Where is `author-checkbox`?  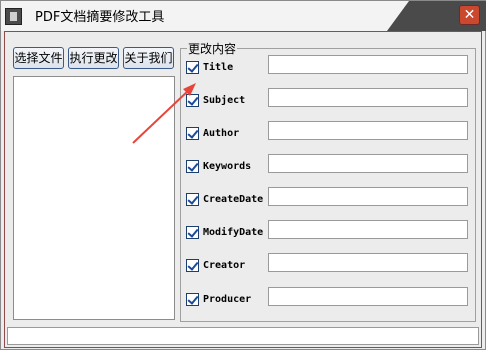 author-checkbox is located at coordinates (192, 133).